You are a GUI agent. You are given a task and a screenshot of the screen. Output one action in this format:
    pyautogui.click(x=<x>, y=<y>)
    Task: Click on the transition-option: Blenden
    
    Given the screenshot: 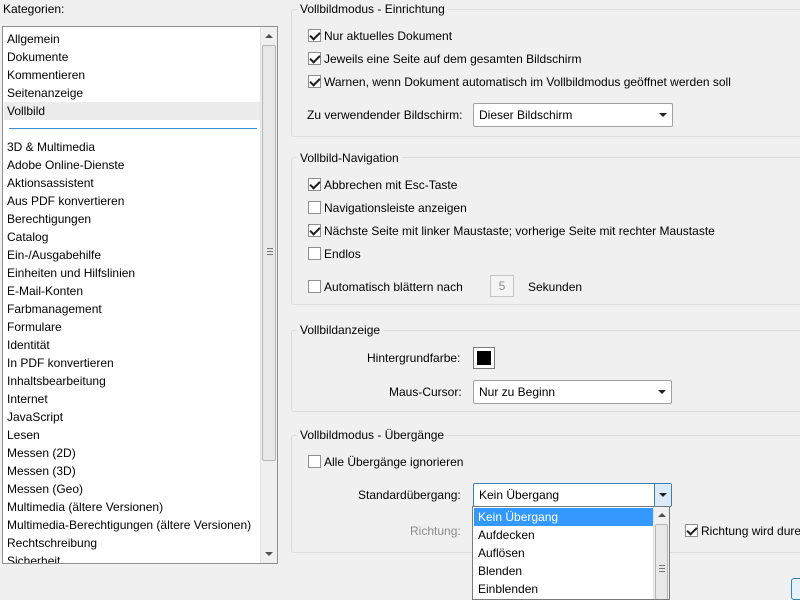 What is the action you would take?
    pyautogui.click(x=564, y=571)
    